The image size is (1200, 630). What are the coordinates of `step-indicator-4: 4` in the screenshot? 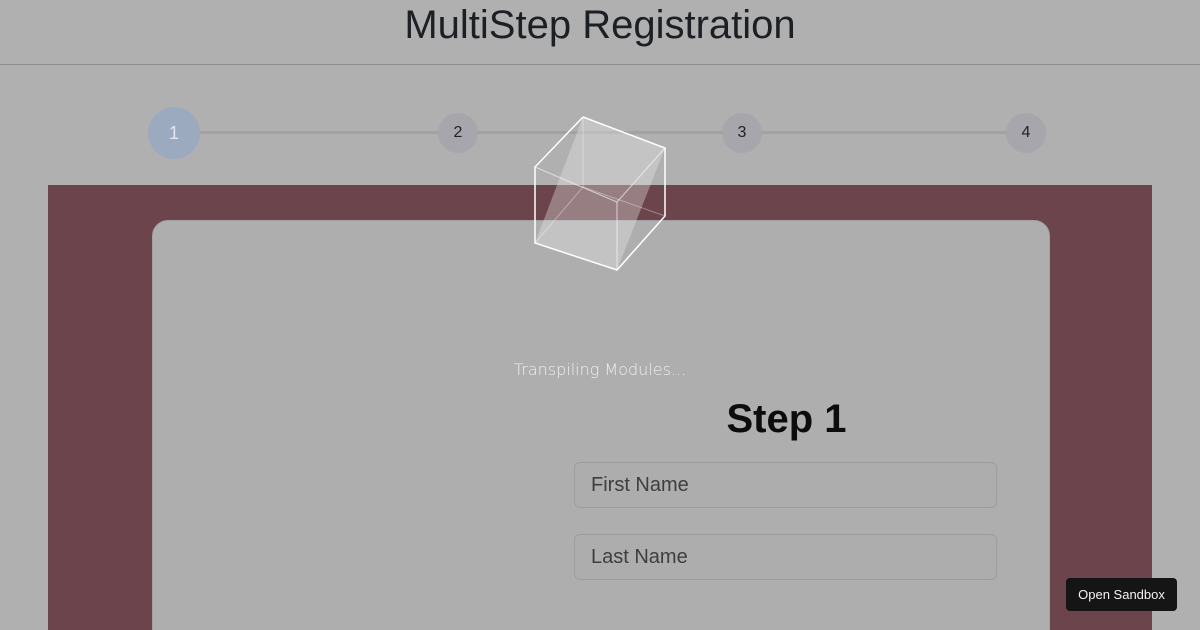 It's located at (1026, 133).